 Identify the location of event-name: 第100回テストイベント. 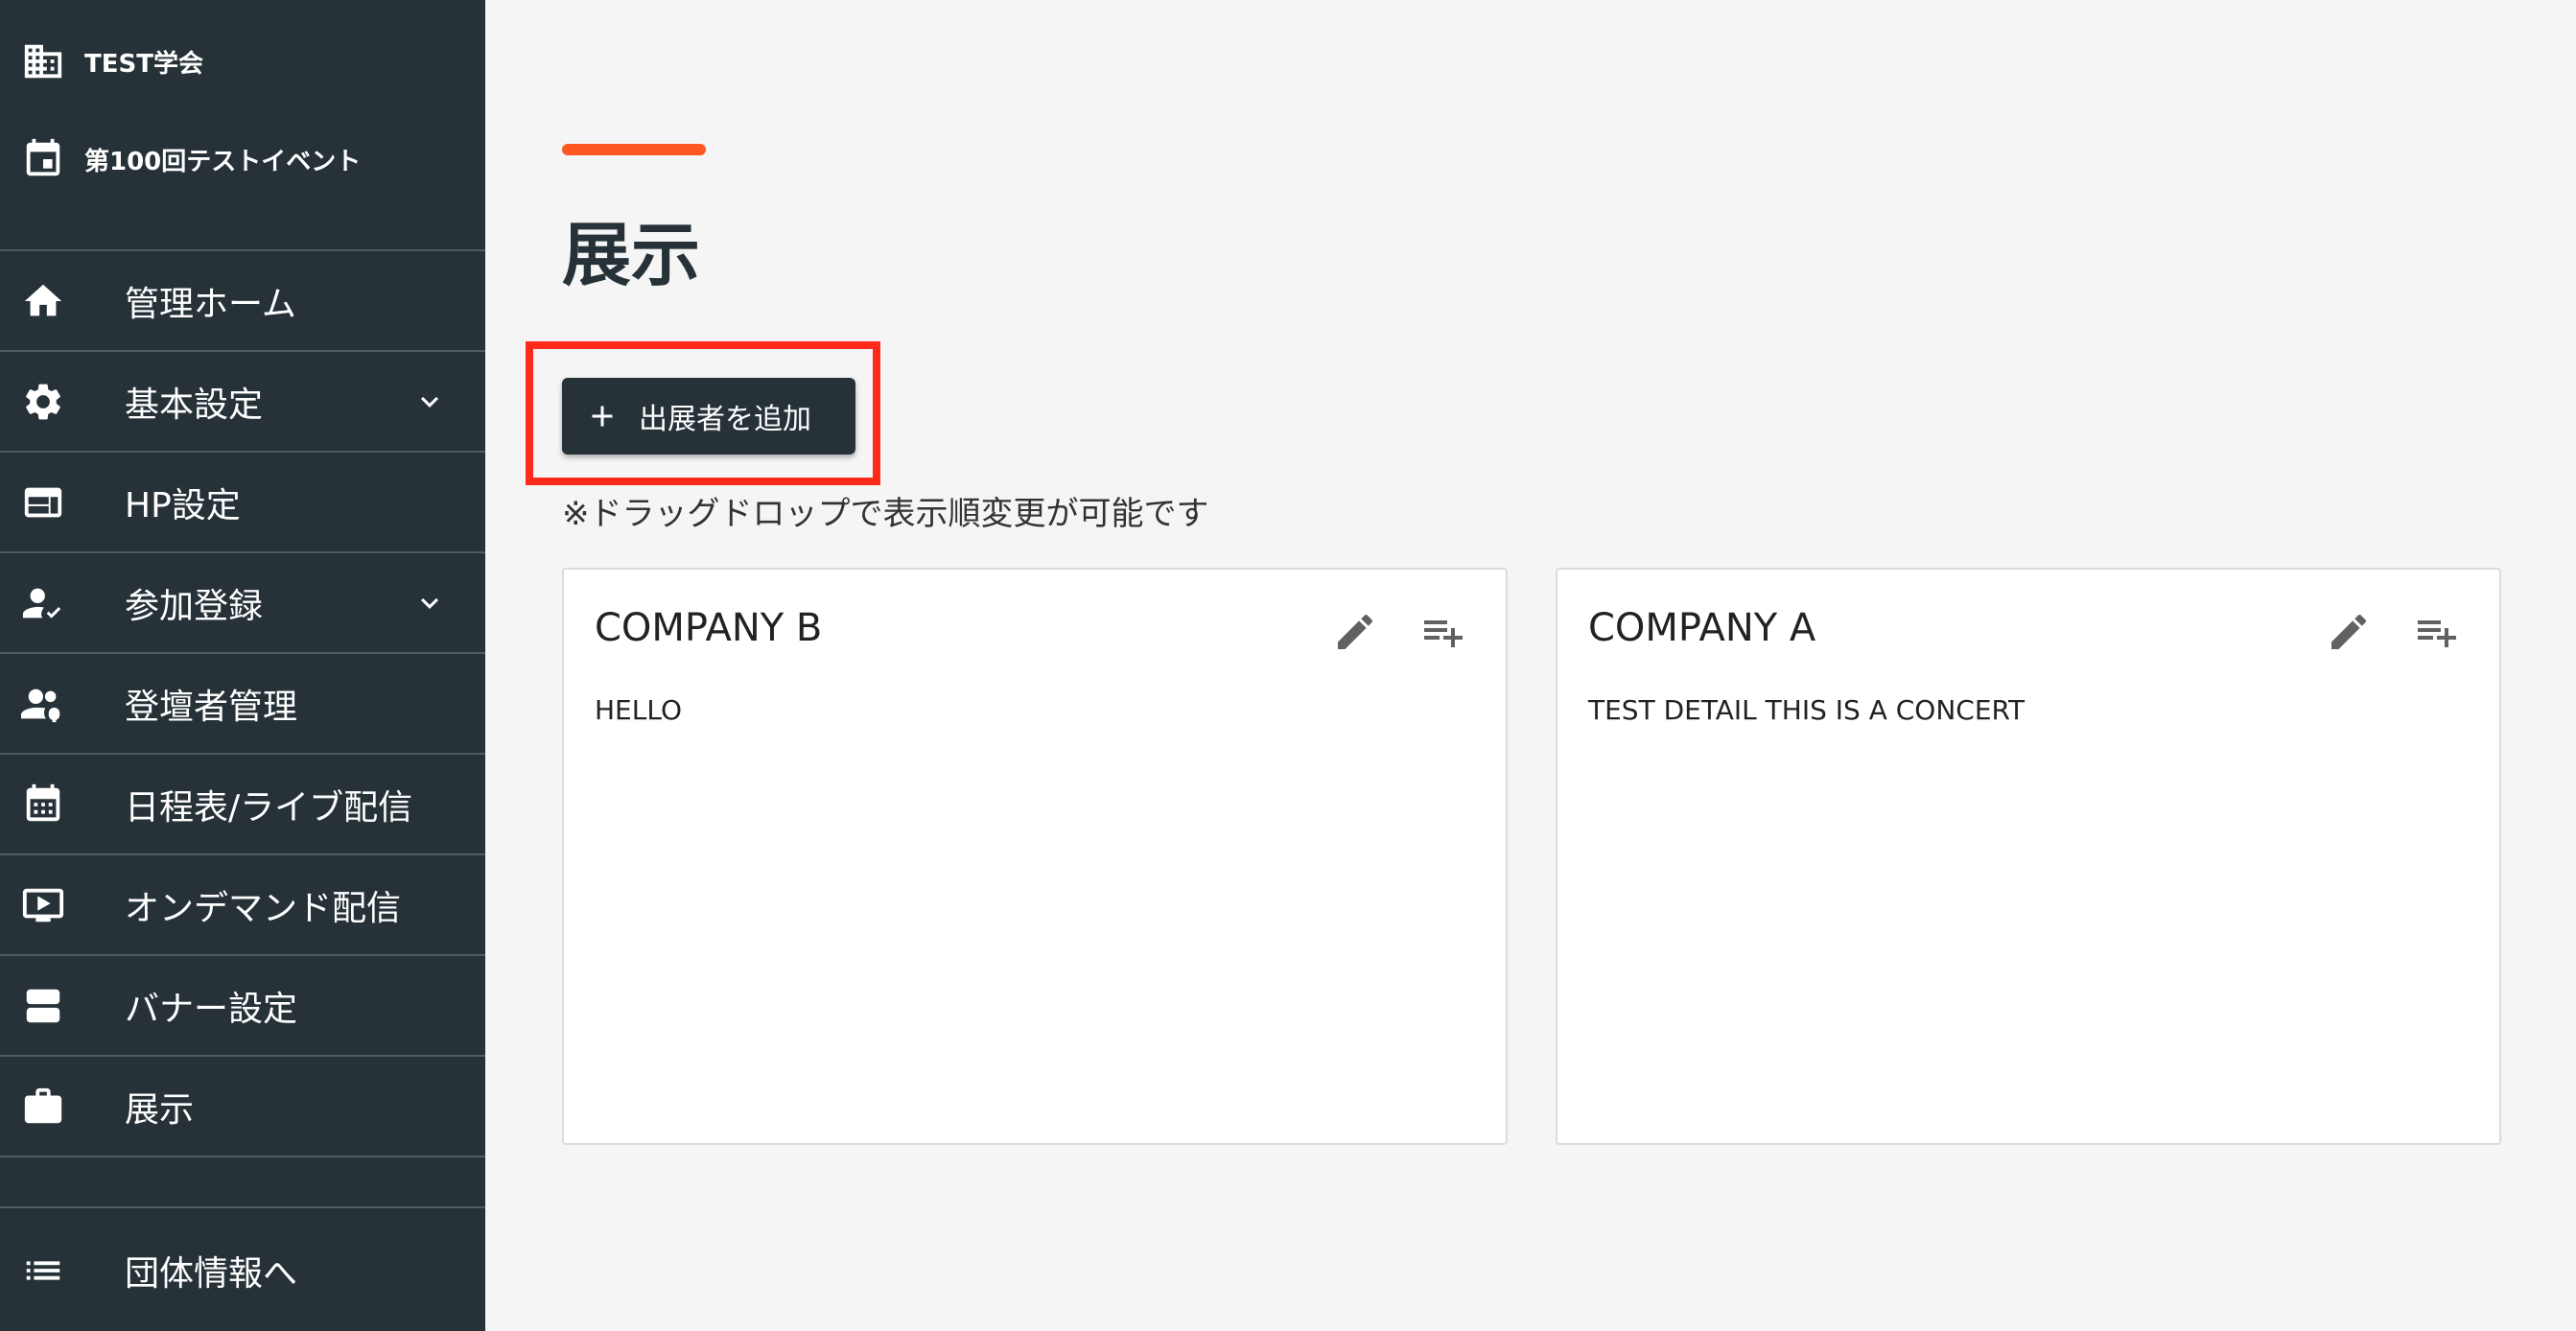
(223, 161).